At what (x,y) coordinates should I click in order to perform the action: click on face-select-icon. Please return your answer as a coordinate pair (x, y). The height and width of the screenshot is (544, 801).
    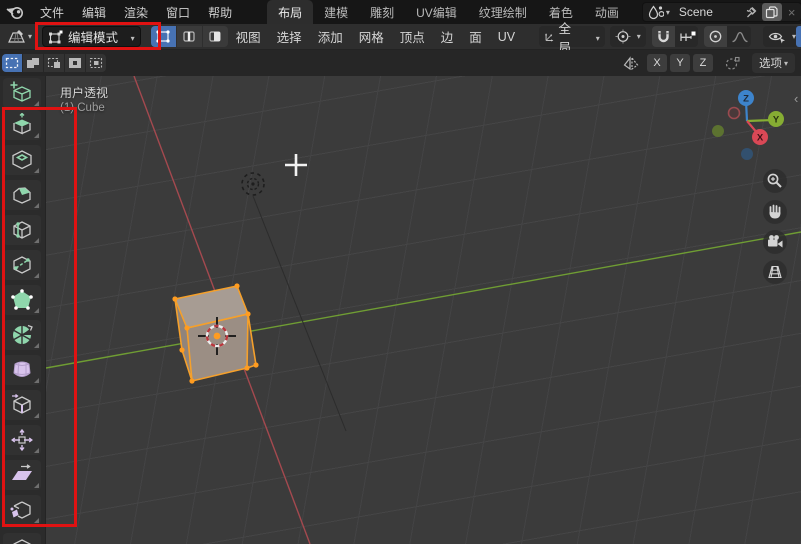
    Looking at the image, I should click on (215, 36).